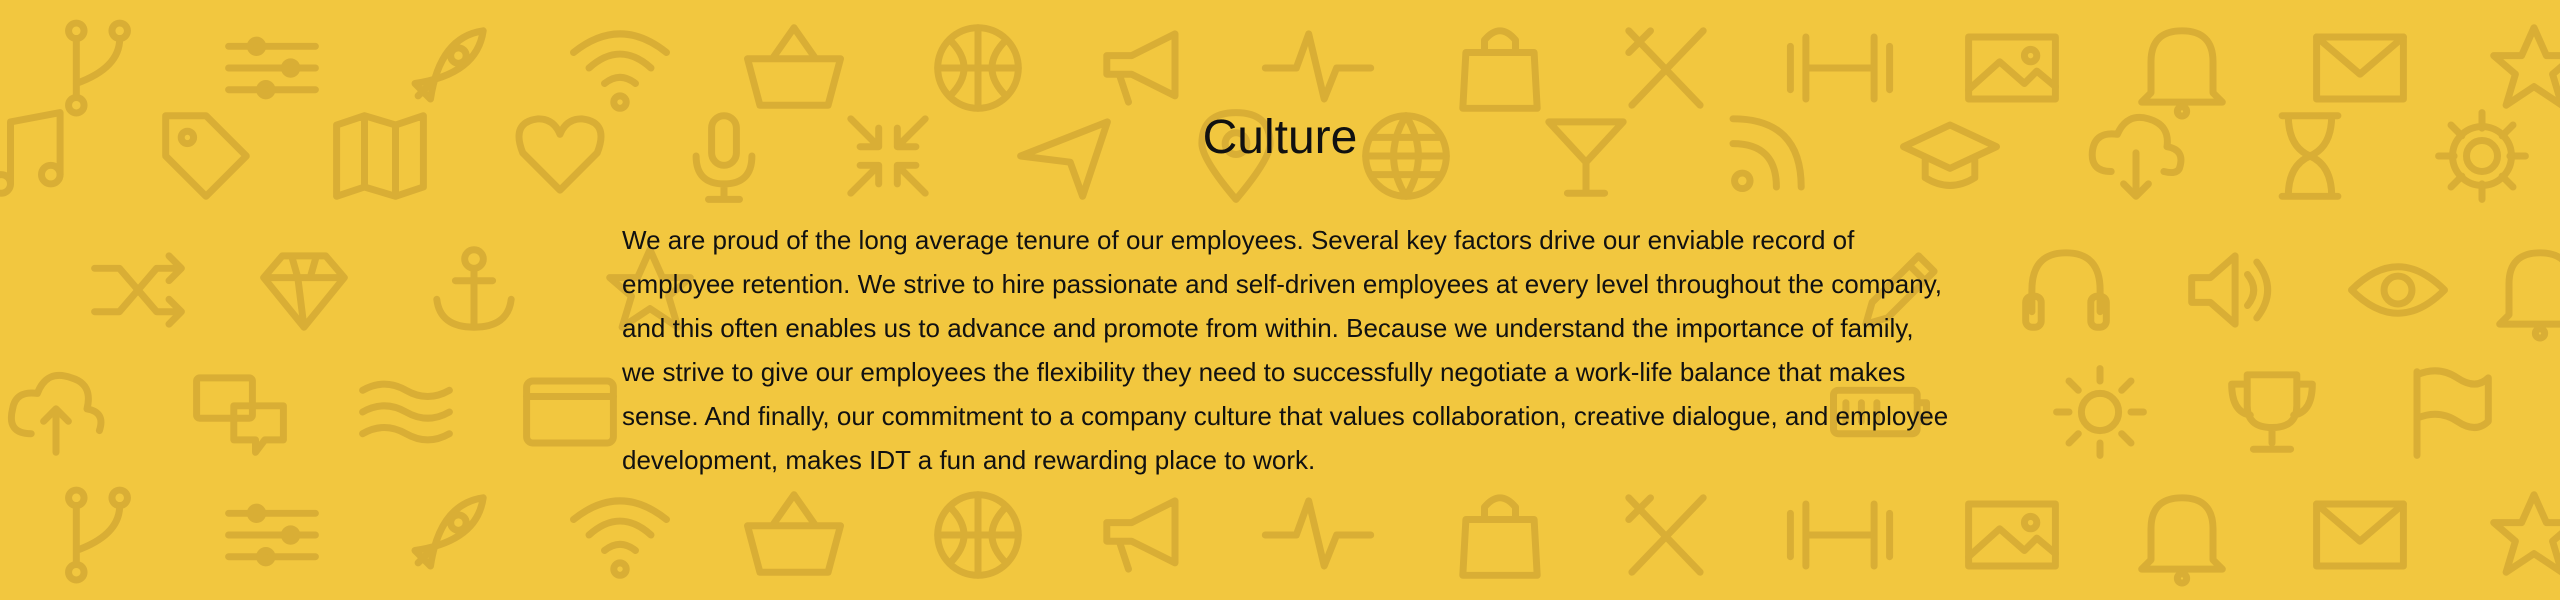 The height and width of the screenshot is (600, 2560). I want to click on section-title: Culture, so click(1280, 137).